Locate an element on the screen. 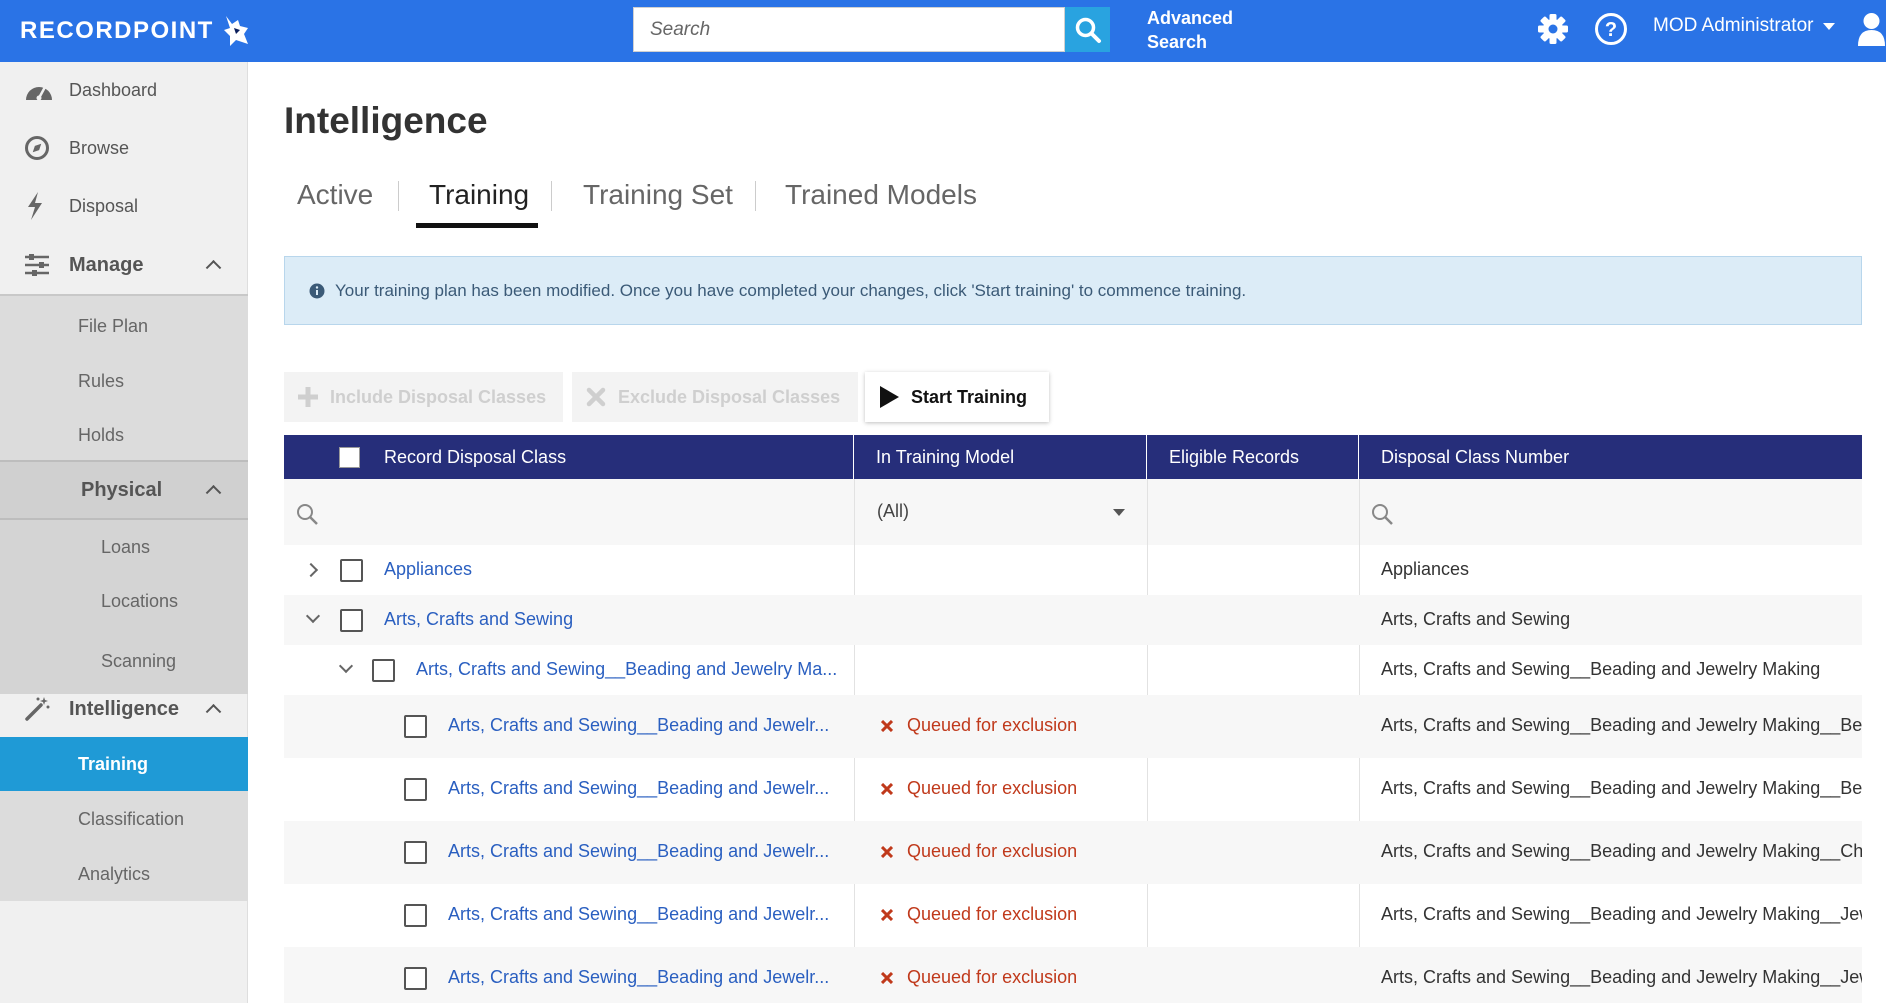  sidebar-label-rules: Rules is located at coordinates (101, 380).